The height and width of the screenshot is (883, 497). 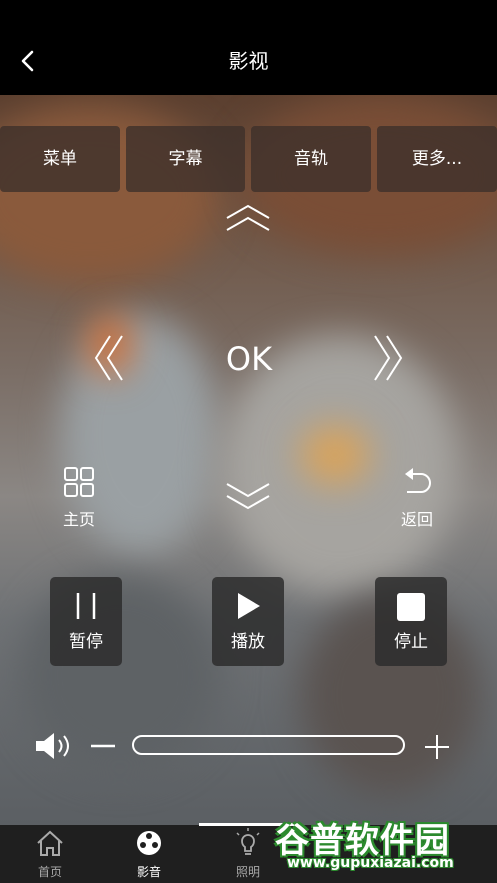 What do you see at coordinates (55, 746) in the screenshot?
I see `speaker-icon` at bounding box center [55, 746].